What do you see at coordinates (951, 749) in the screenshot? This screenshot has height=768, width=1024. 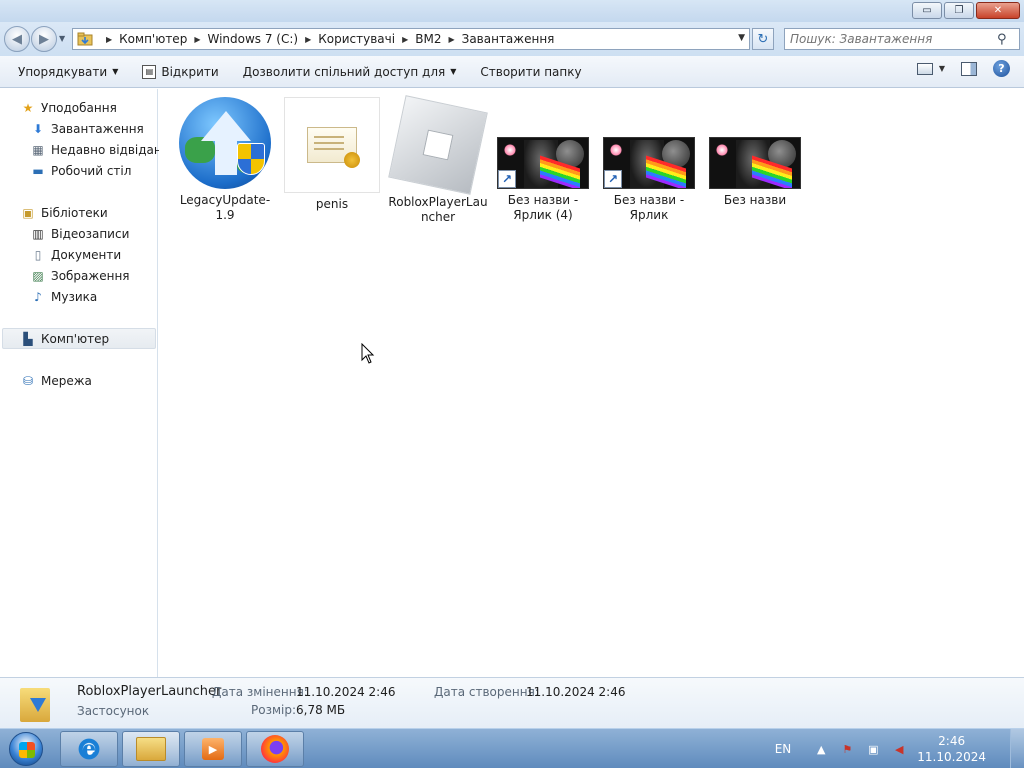 I see `clock: 2:46 11.10.2024` at bounding box center [951, 749].